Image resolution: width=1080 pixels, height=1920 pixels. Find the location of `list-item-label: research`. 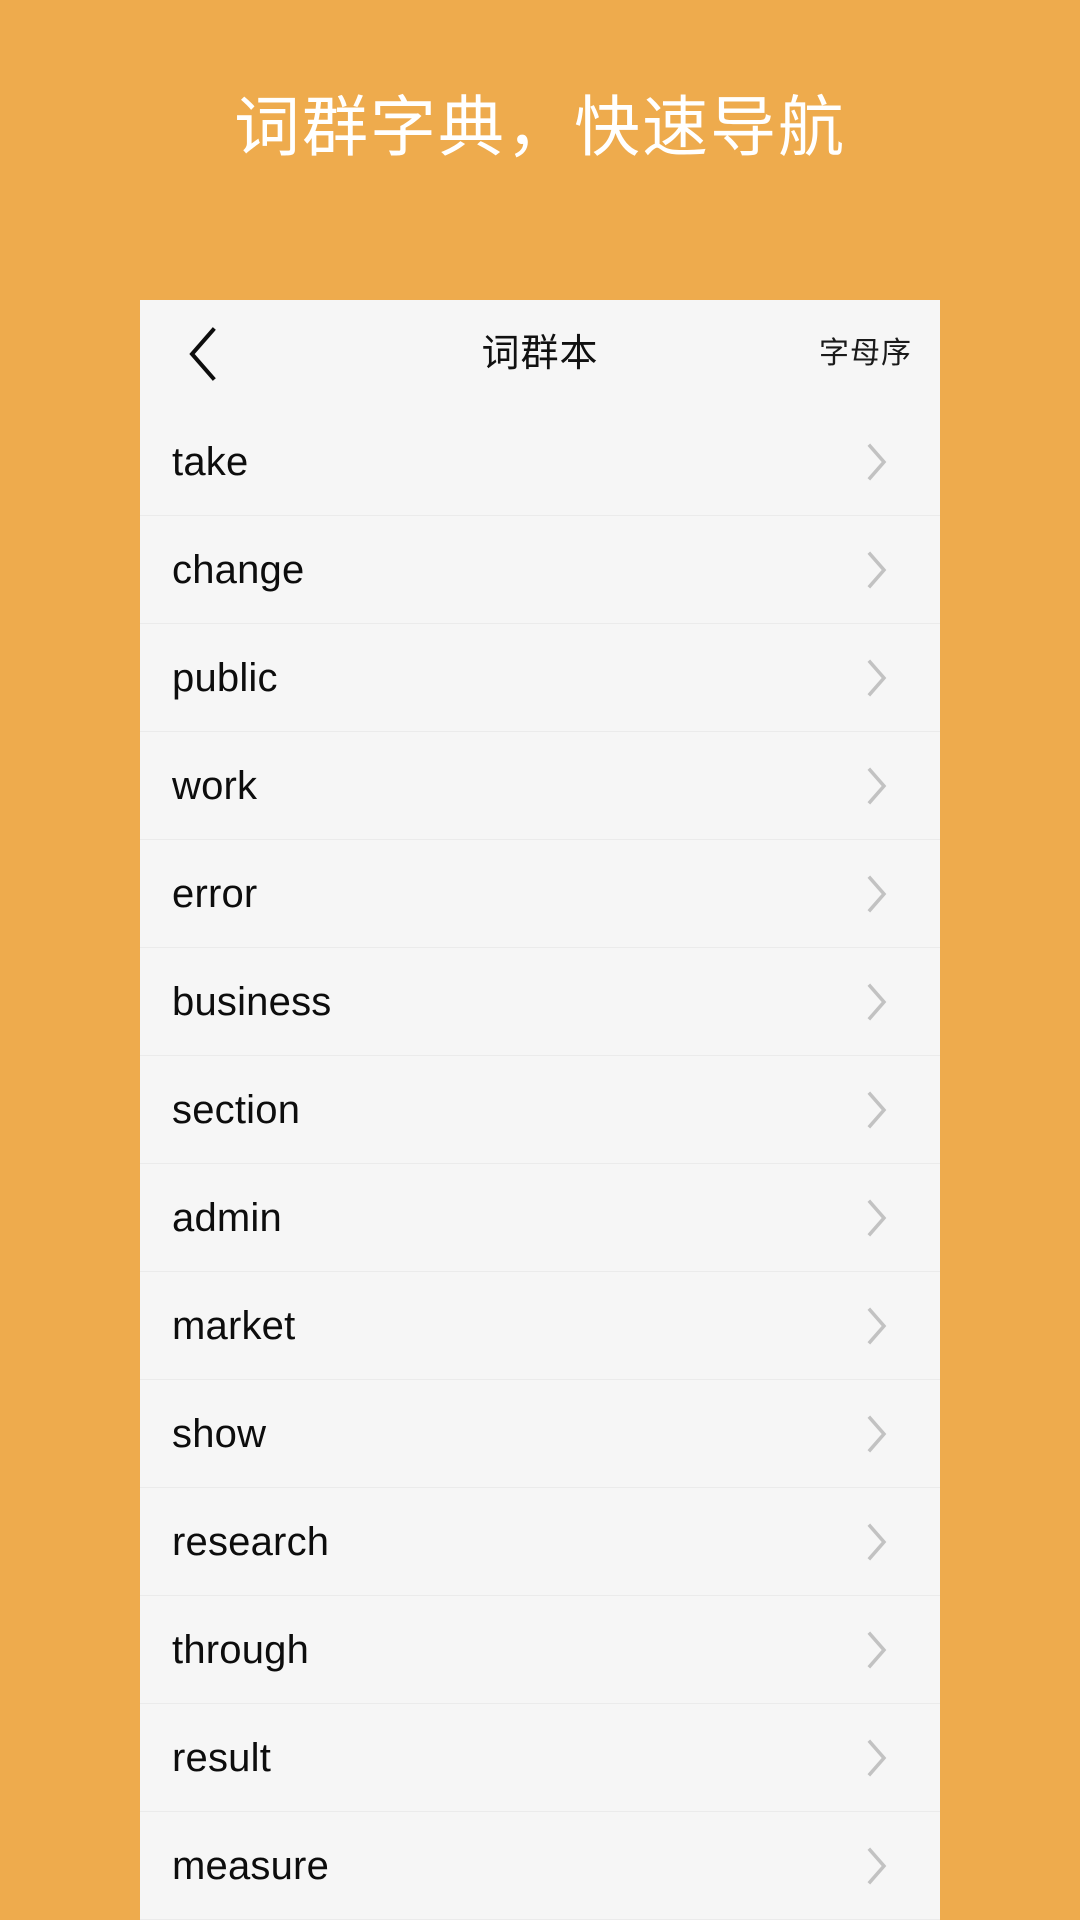

list-item-label: research is located at coordinates (251, 1542).